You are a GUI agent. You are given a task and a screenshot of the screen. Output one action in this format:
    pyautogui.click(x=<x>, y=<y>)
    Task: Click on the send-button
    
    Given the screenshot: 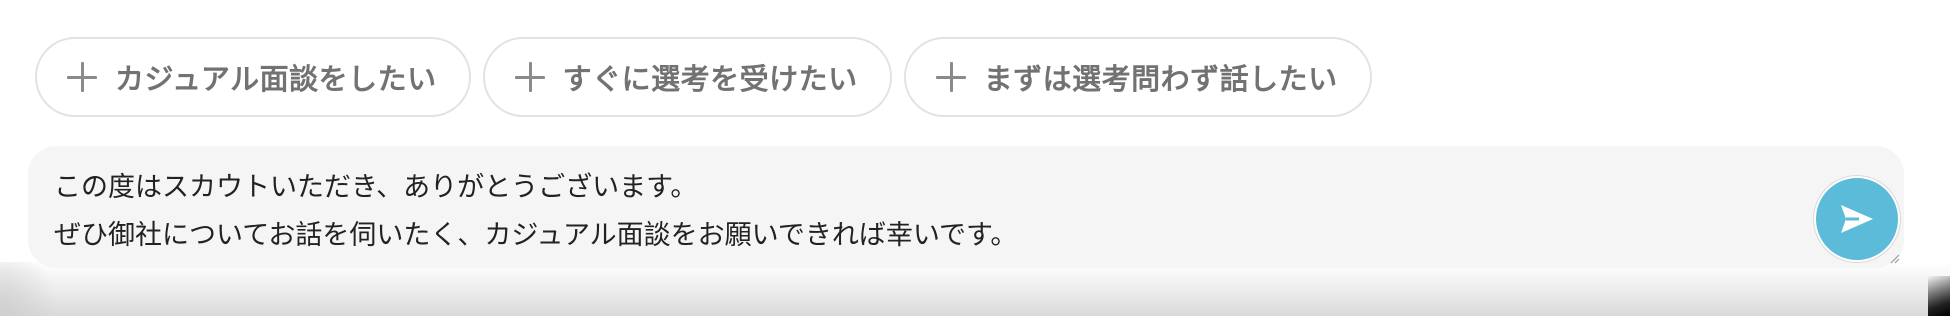 What is the action you would take?
    pyautogui.click(x=1857, y=219)
    